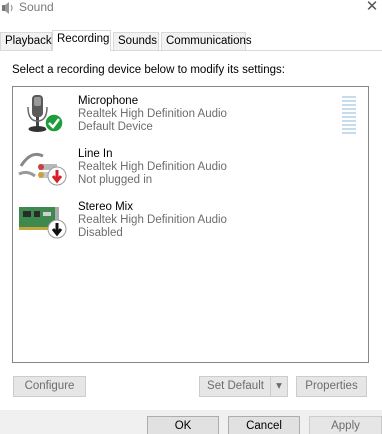 This screenshot has height=434, width=382. I want to click on properties-button: Properties, so click(331, 386).